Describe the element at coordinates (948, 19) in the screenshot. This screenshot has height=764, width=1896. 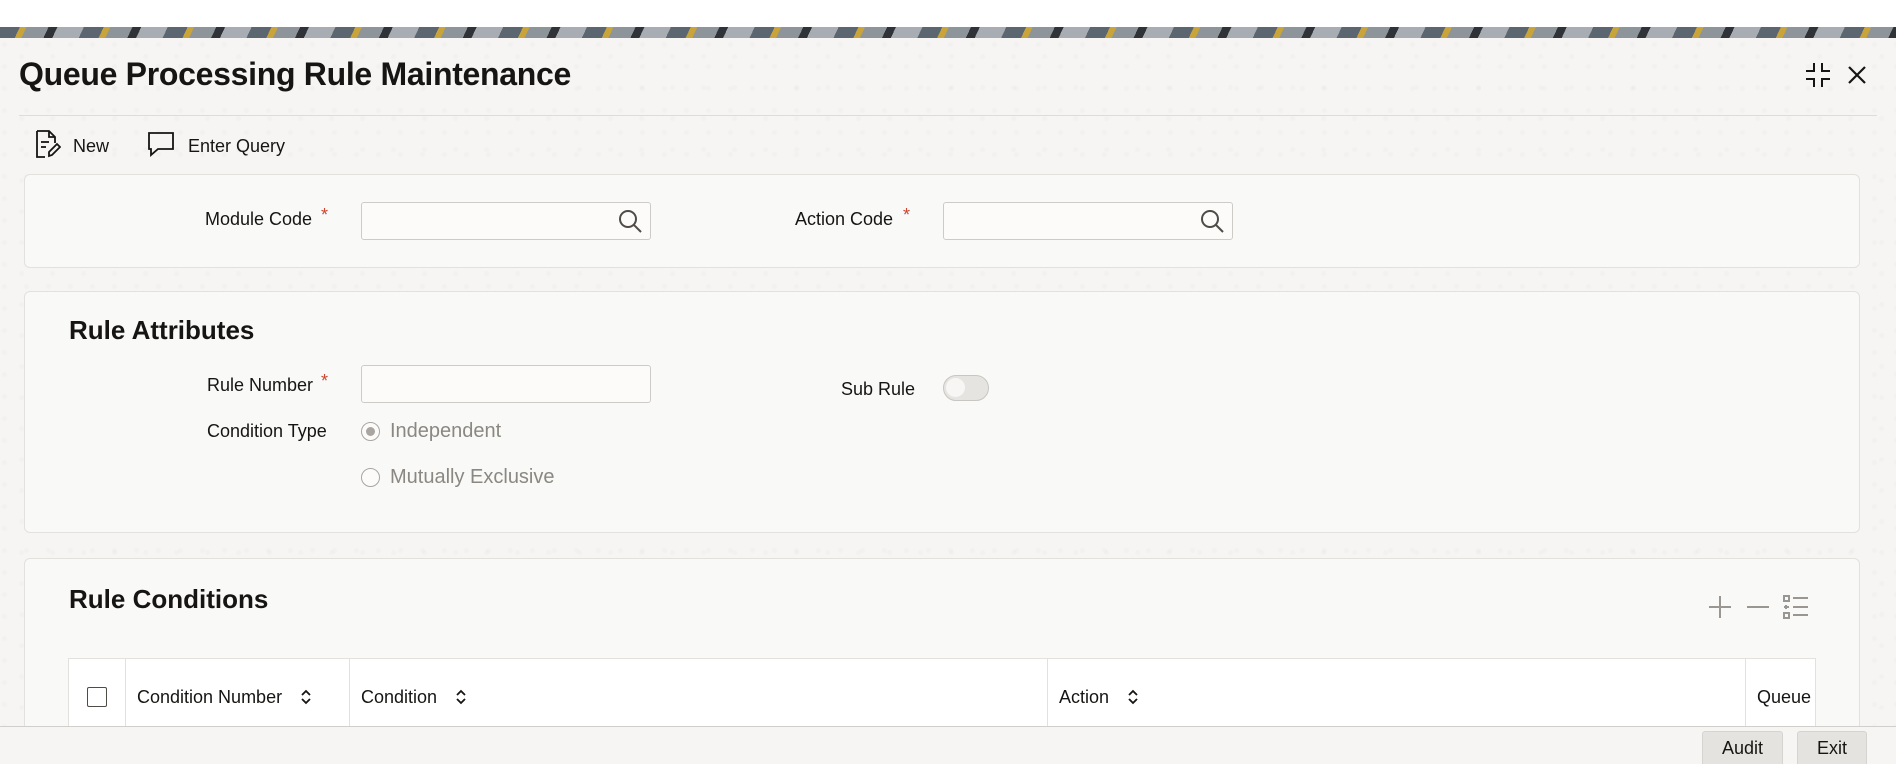
I see `top-banner` at that location.